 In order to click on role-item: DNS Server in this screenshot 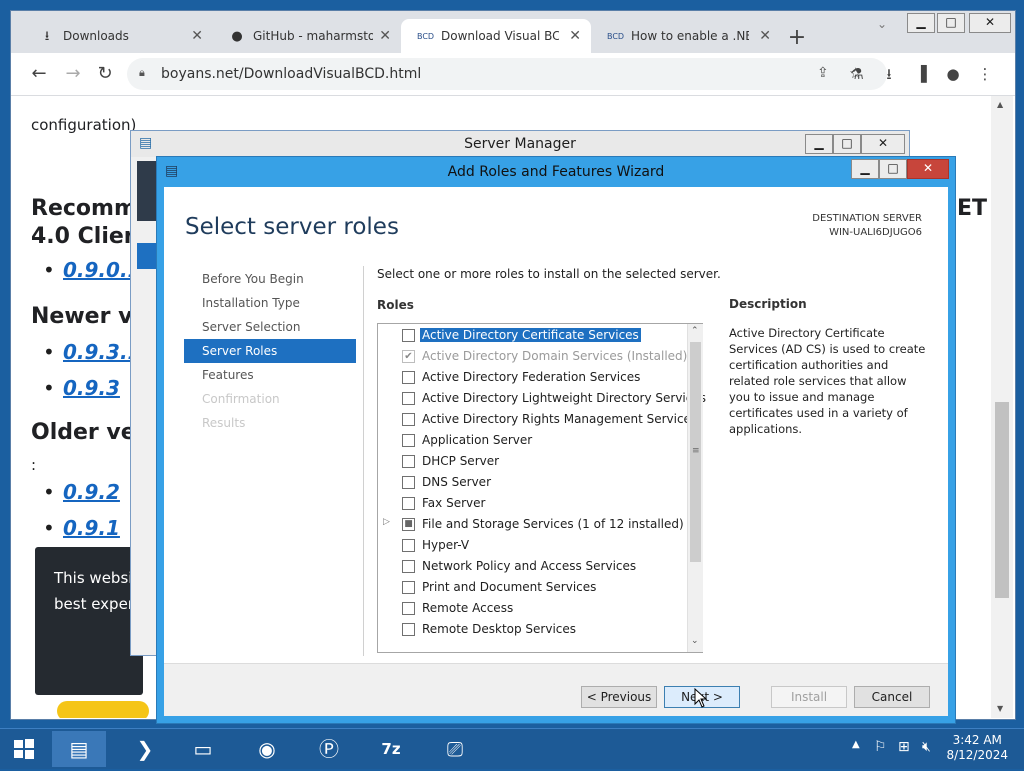, I will do `click(532, 482)`.